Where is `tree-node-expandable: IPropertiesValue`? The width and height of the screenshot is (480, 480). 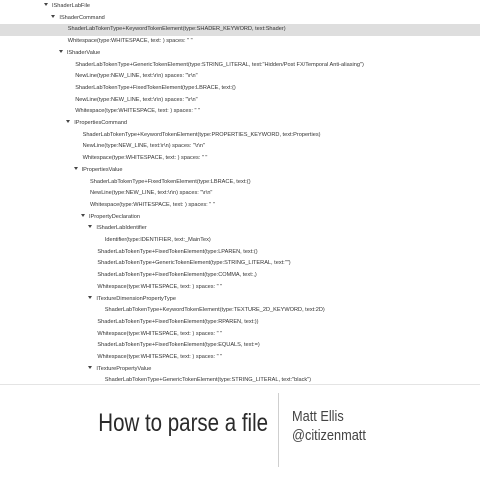
tree-node-expandable: IPropertiesValue is located at coordinates (98, 171).